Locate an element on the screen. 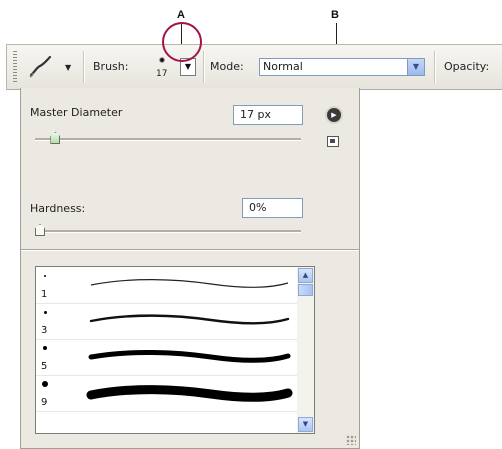 This screenshot has height=449, width=502. master-diameter-label: Master Diameter is located at coordinates (76, 112).